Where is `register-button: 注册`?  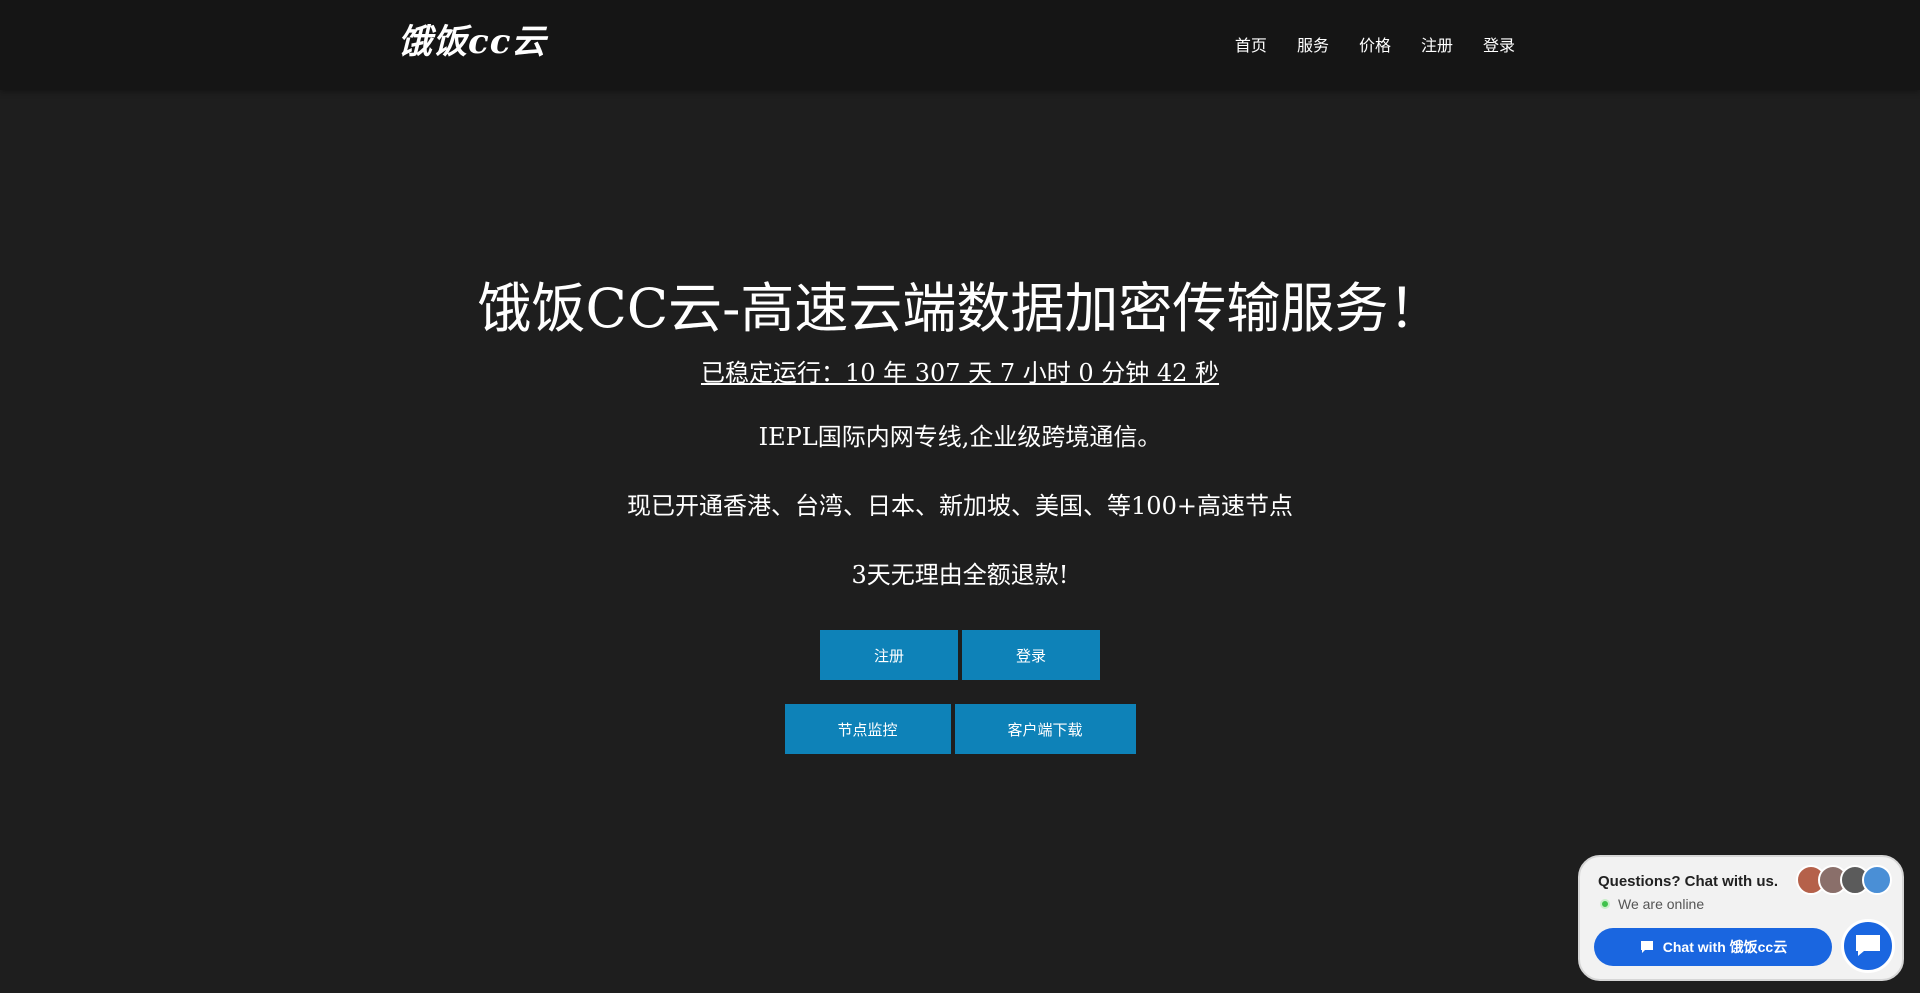 register-button: 注册 is located at coordinates (889, 655).